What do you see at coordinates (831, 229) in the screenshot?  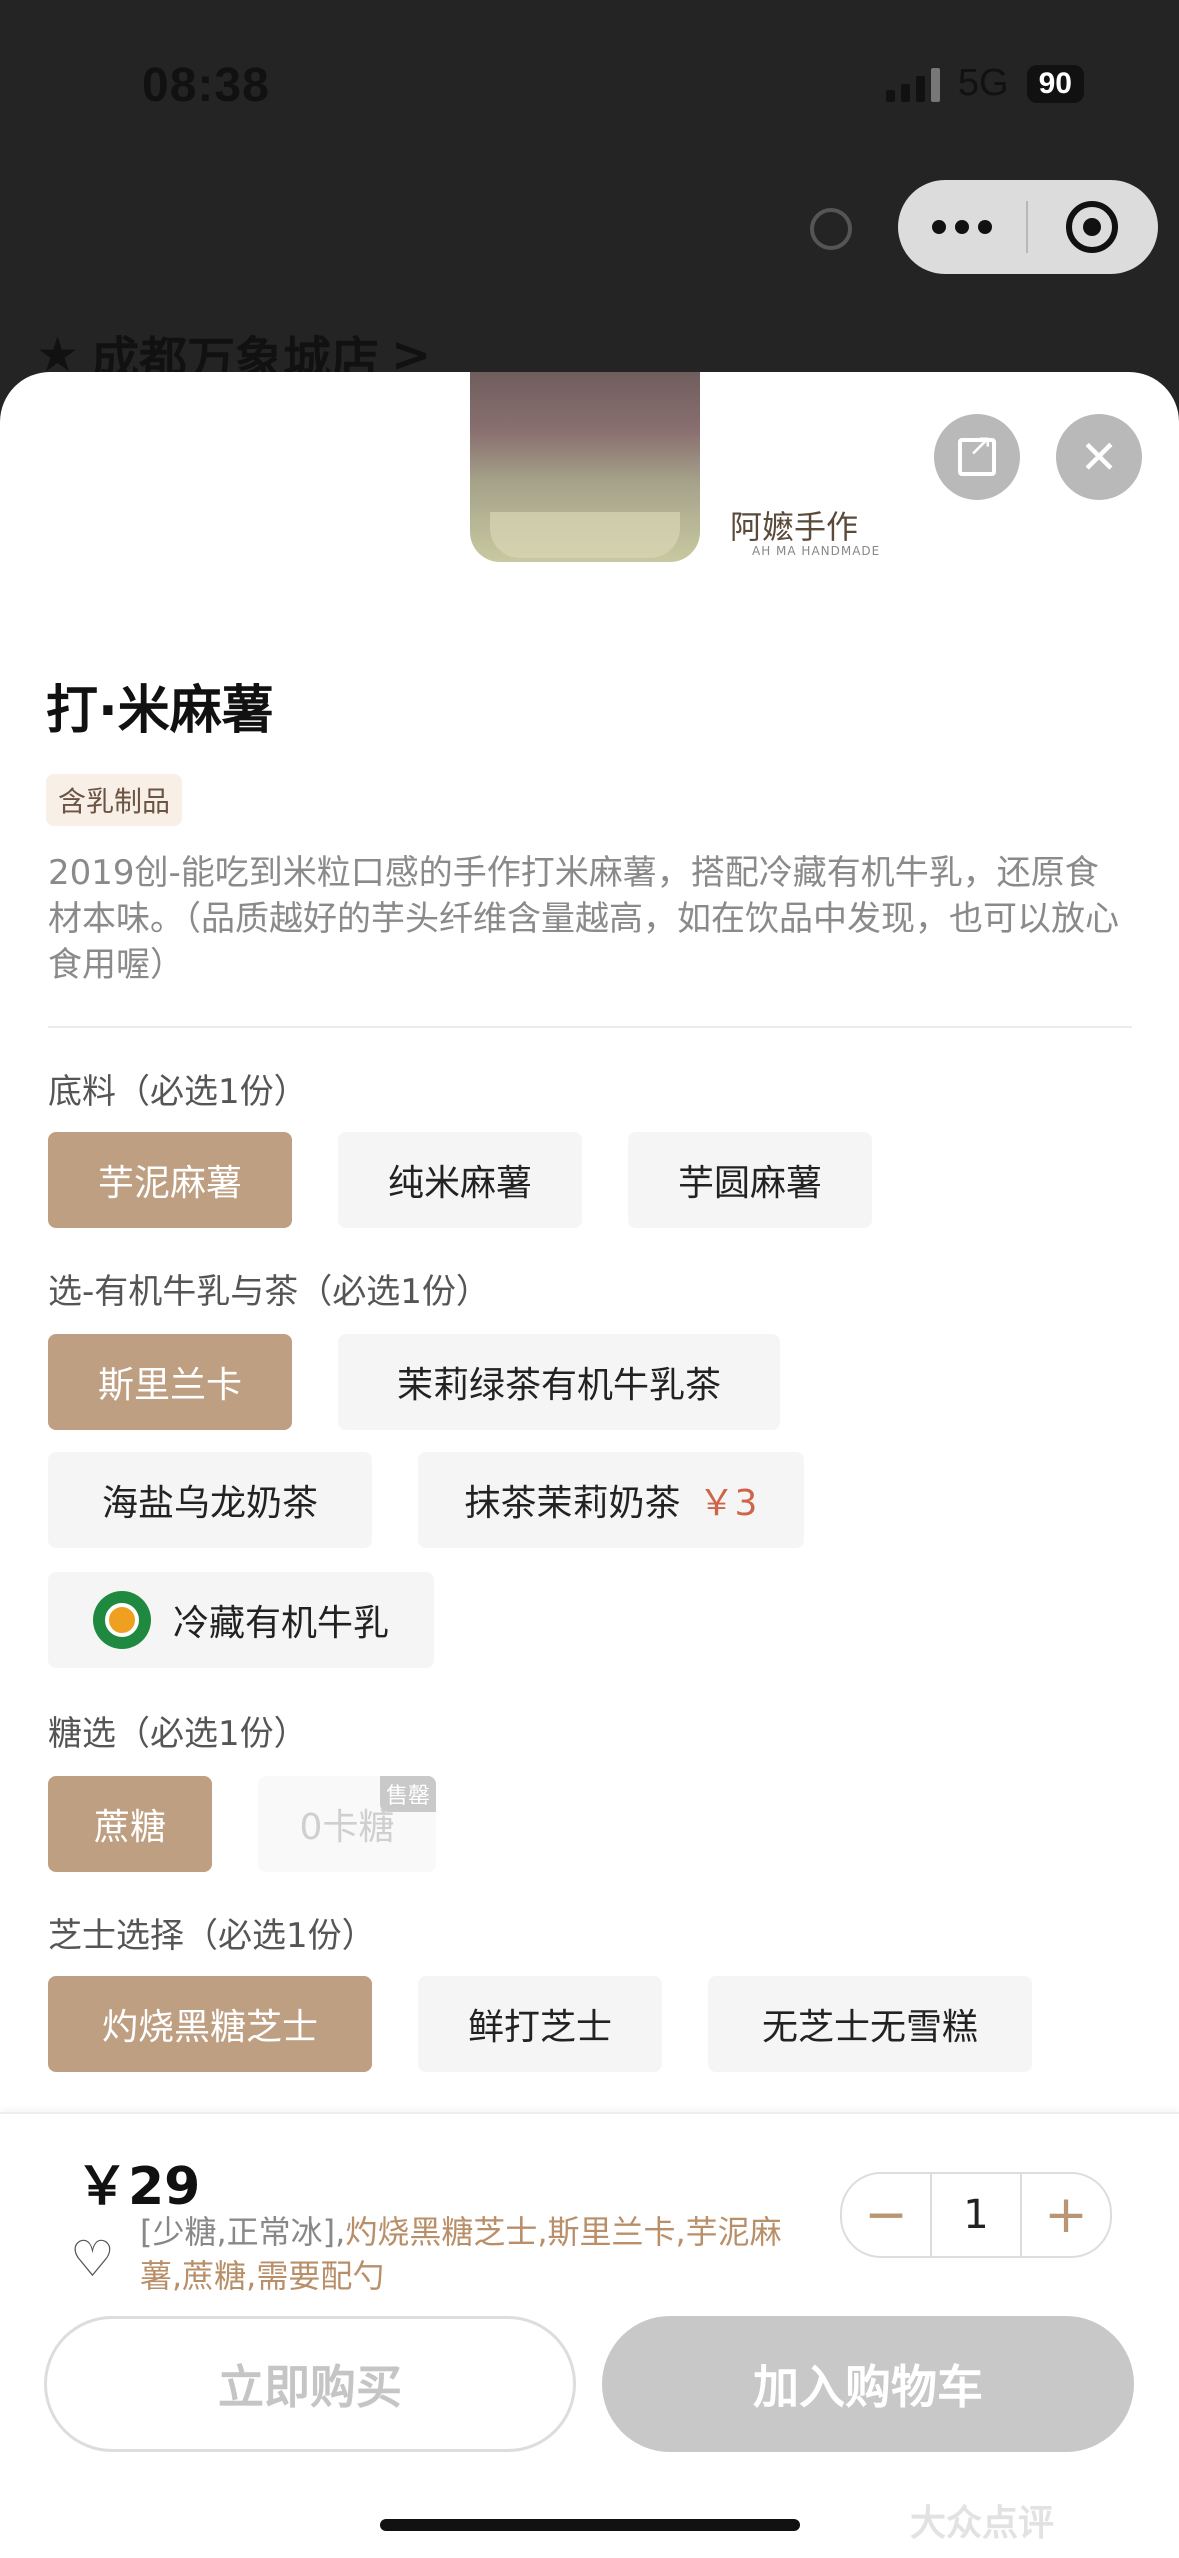 I see `search-icon` at bounding box center [831, 229].